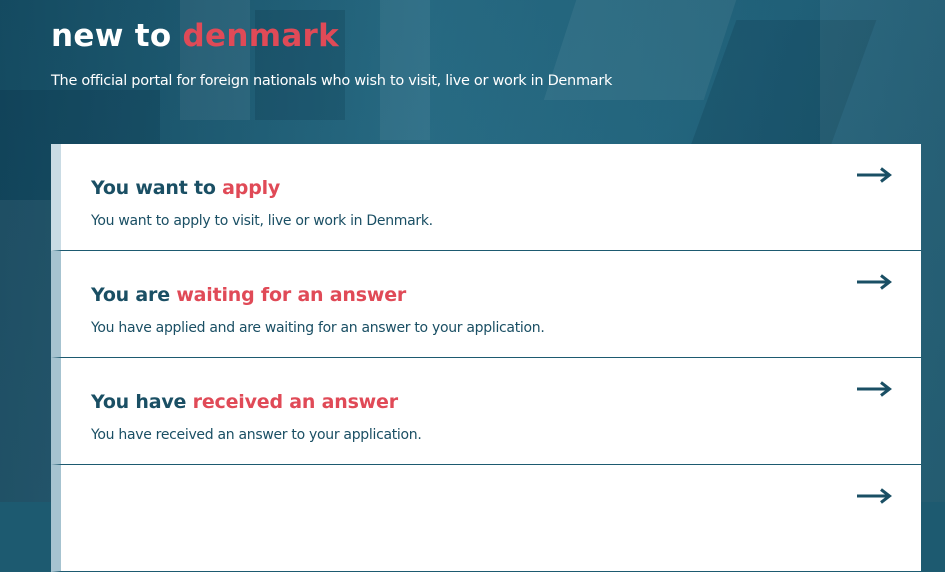 The height and width of the screenshot is (572, 945). I want to click on logo-text-new-to: new to, so click(111, 36).